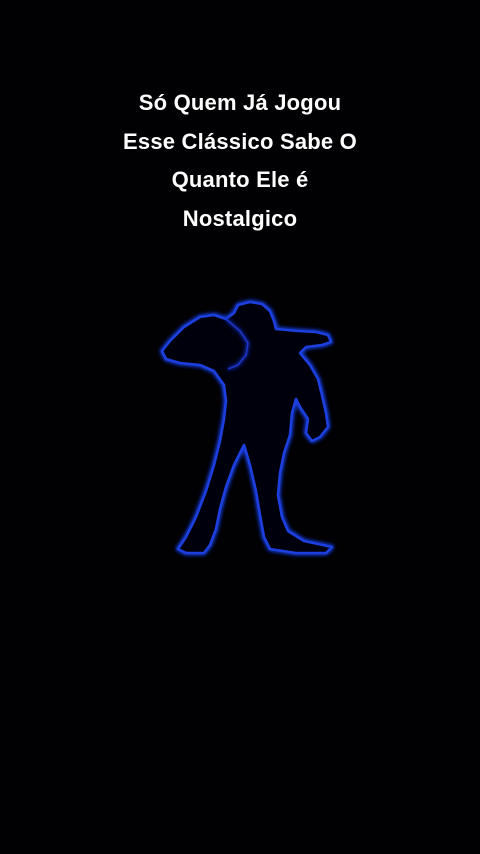 The height and width of the screenshot is (854, 480). I want to click on fighter-outline, so click(247, 427).